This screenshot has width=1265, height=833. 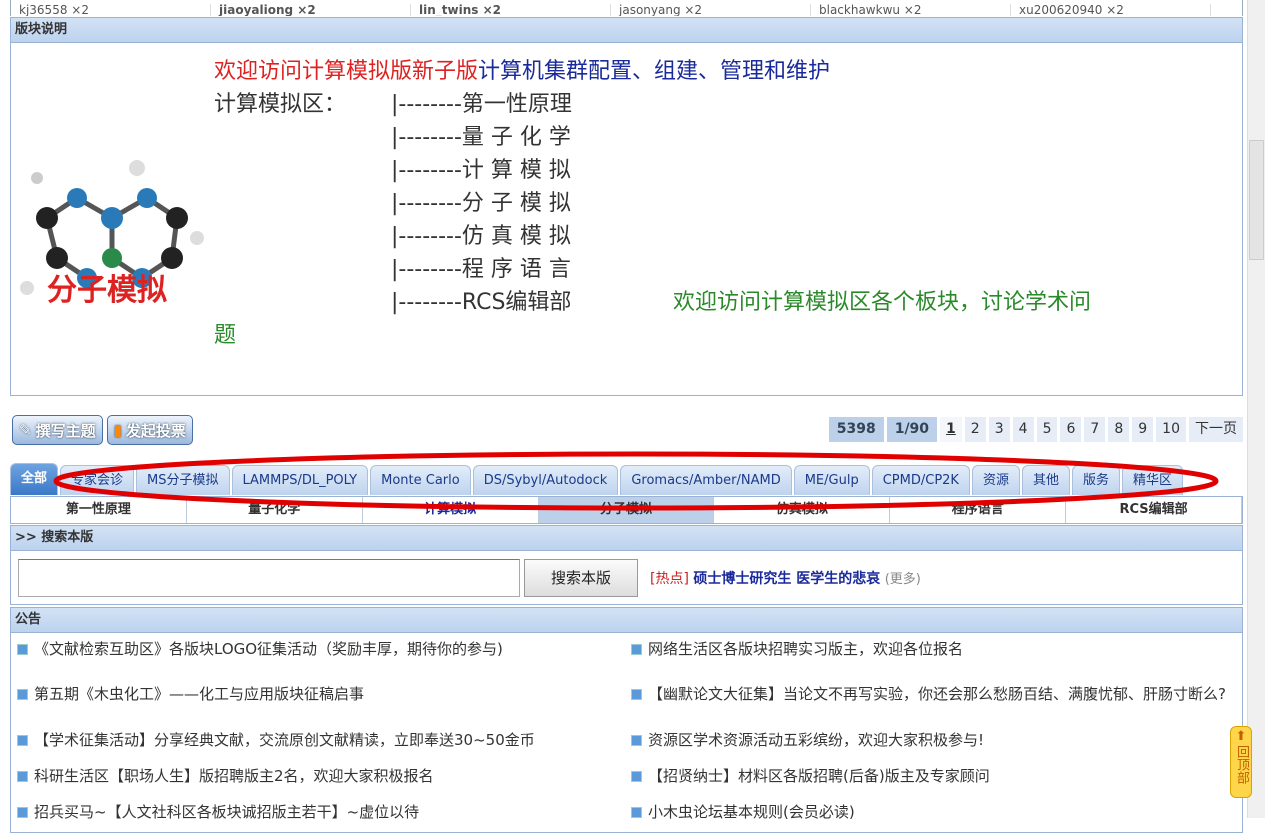 What do you see at coordinates (931, 776) in the screenshot?
I see `announcement-item: 【招贤纳士】材料区各版招聘(后备)版主及专家顾问` at bounding box center [931, 776].